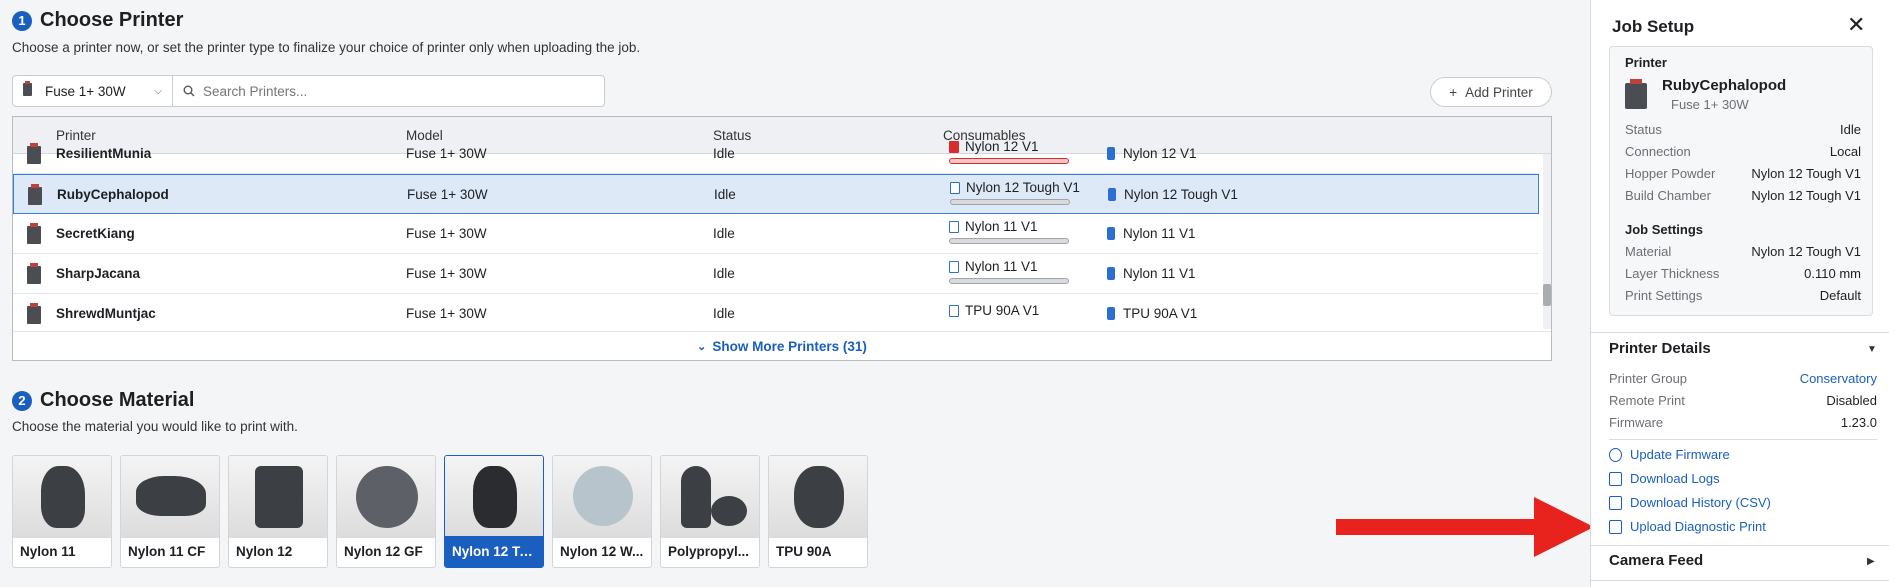 Image resolution: width=1889 pixels, height=587 pixels. I want to click on material-label: TPU 90A, so click(804, 551).